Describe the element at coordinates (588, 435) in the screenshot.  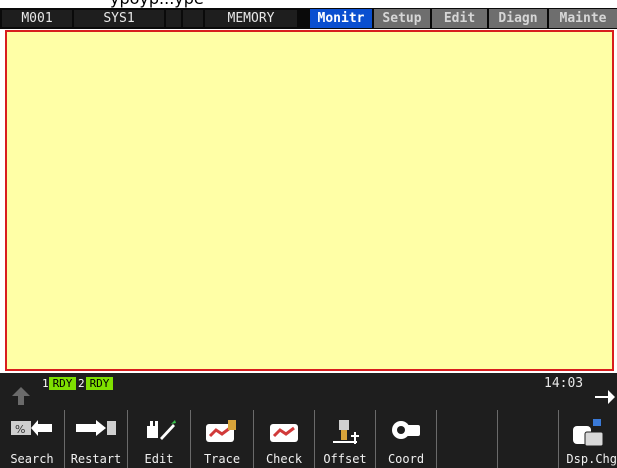
I see `display-change-icon` at that location.